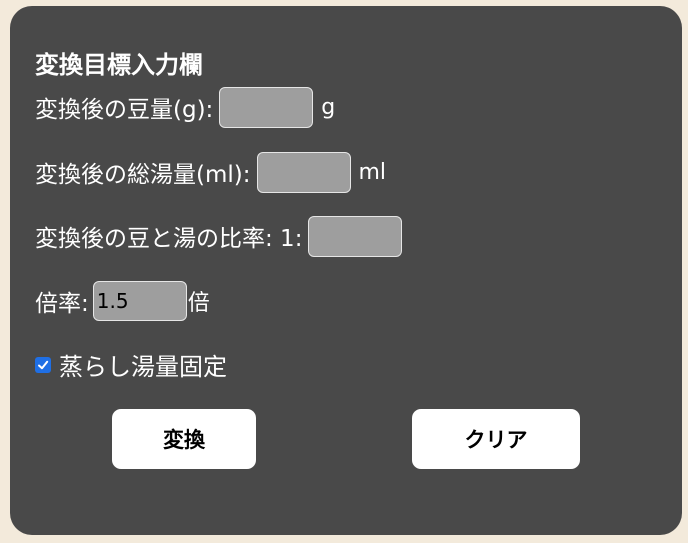 The image size is (688, 543). Describe the element at coordinates (496, 439) in the screenshot. I see `clear-button: クリア` at that location.